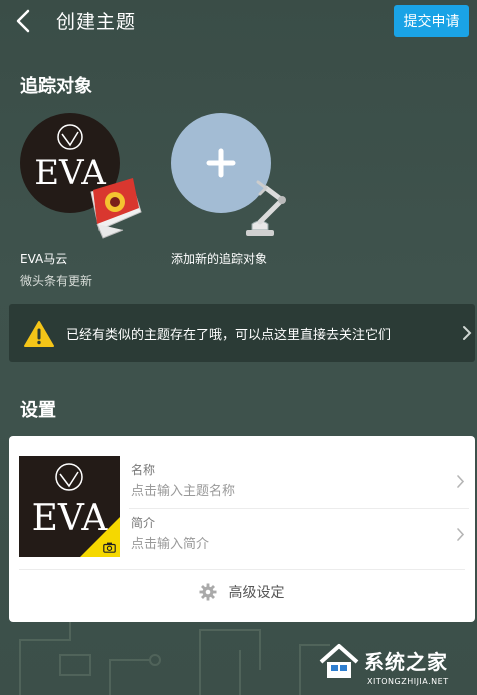 The width and height of the screenshot is (477, 695). What do you see at coordinates (339, 661) in the screenshot?
I see `house-logo-icon` at bounding box center [339, 661].